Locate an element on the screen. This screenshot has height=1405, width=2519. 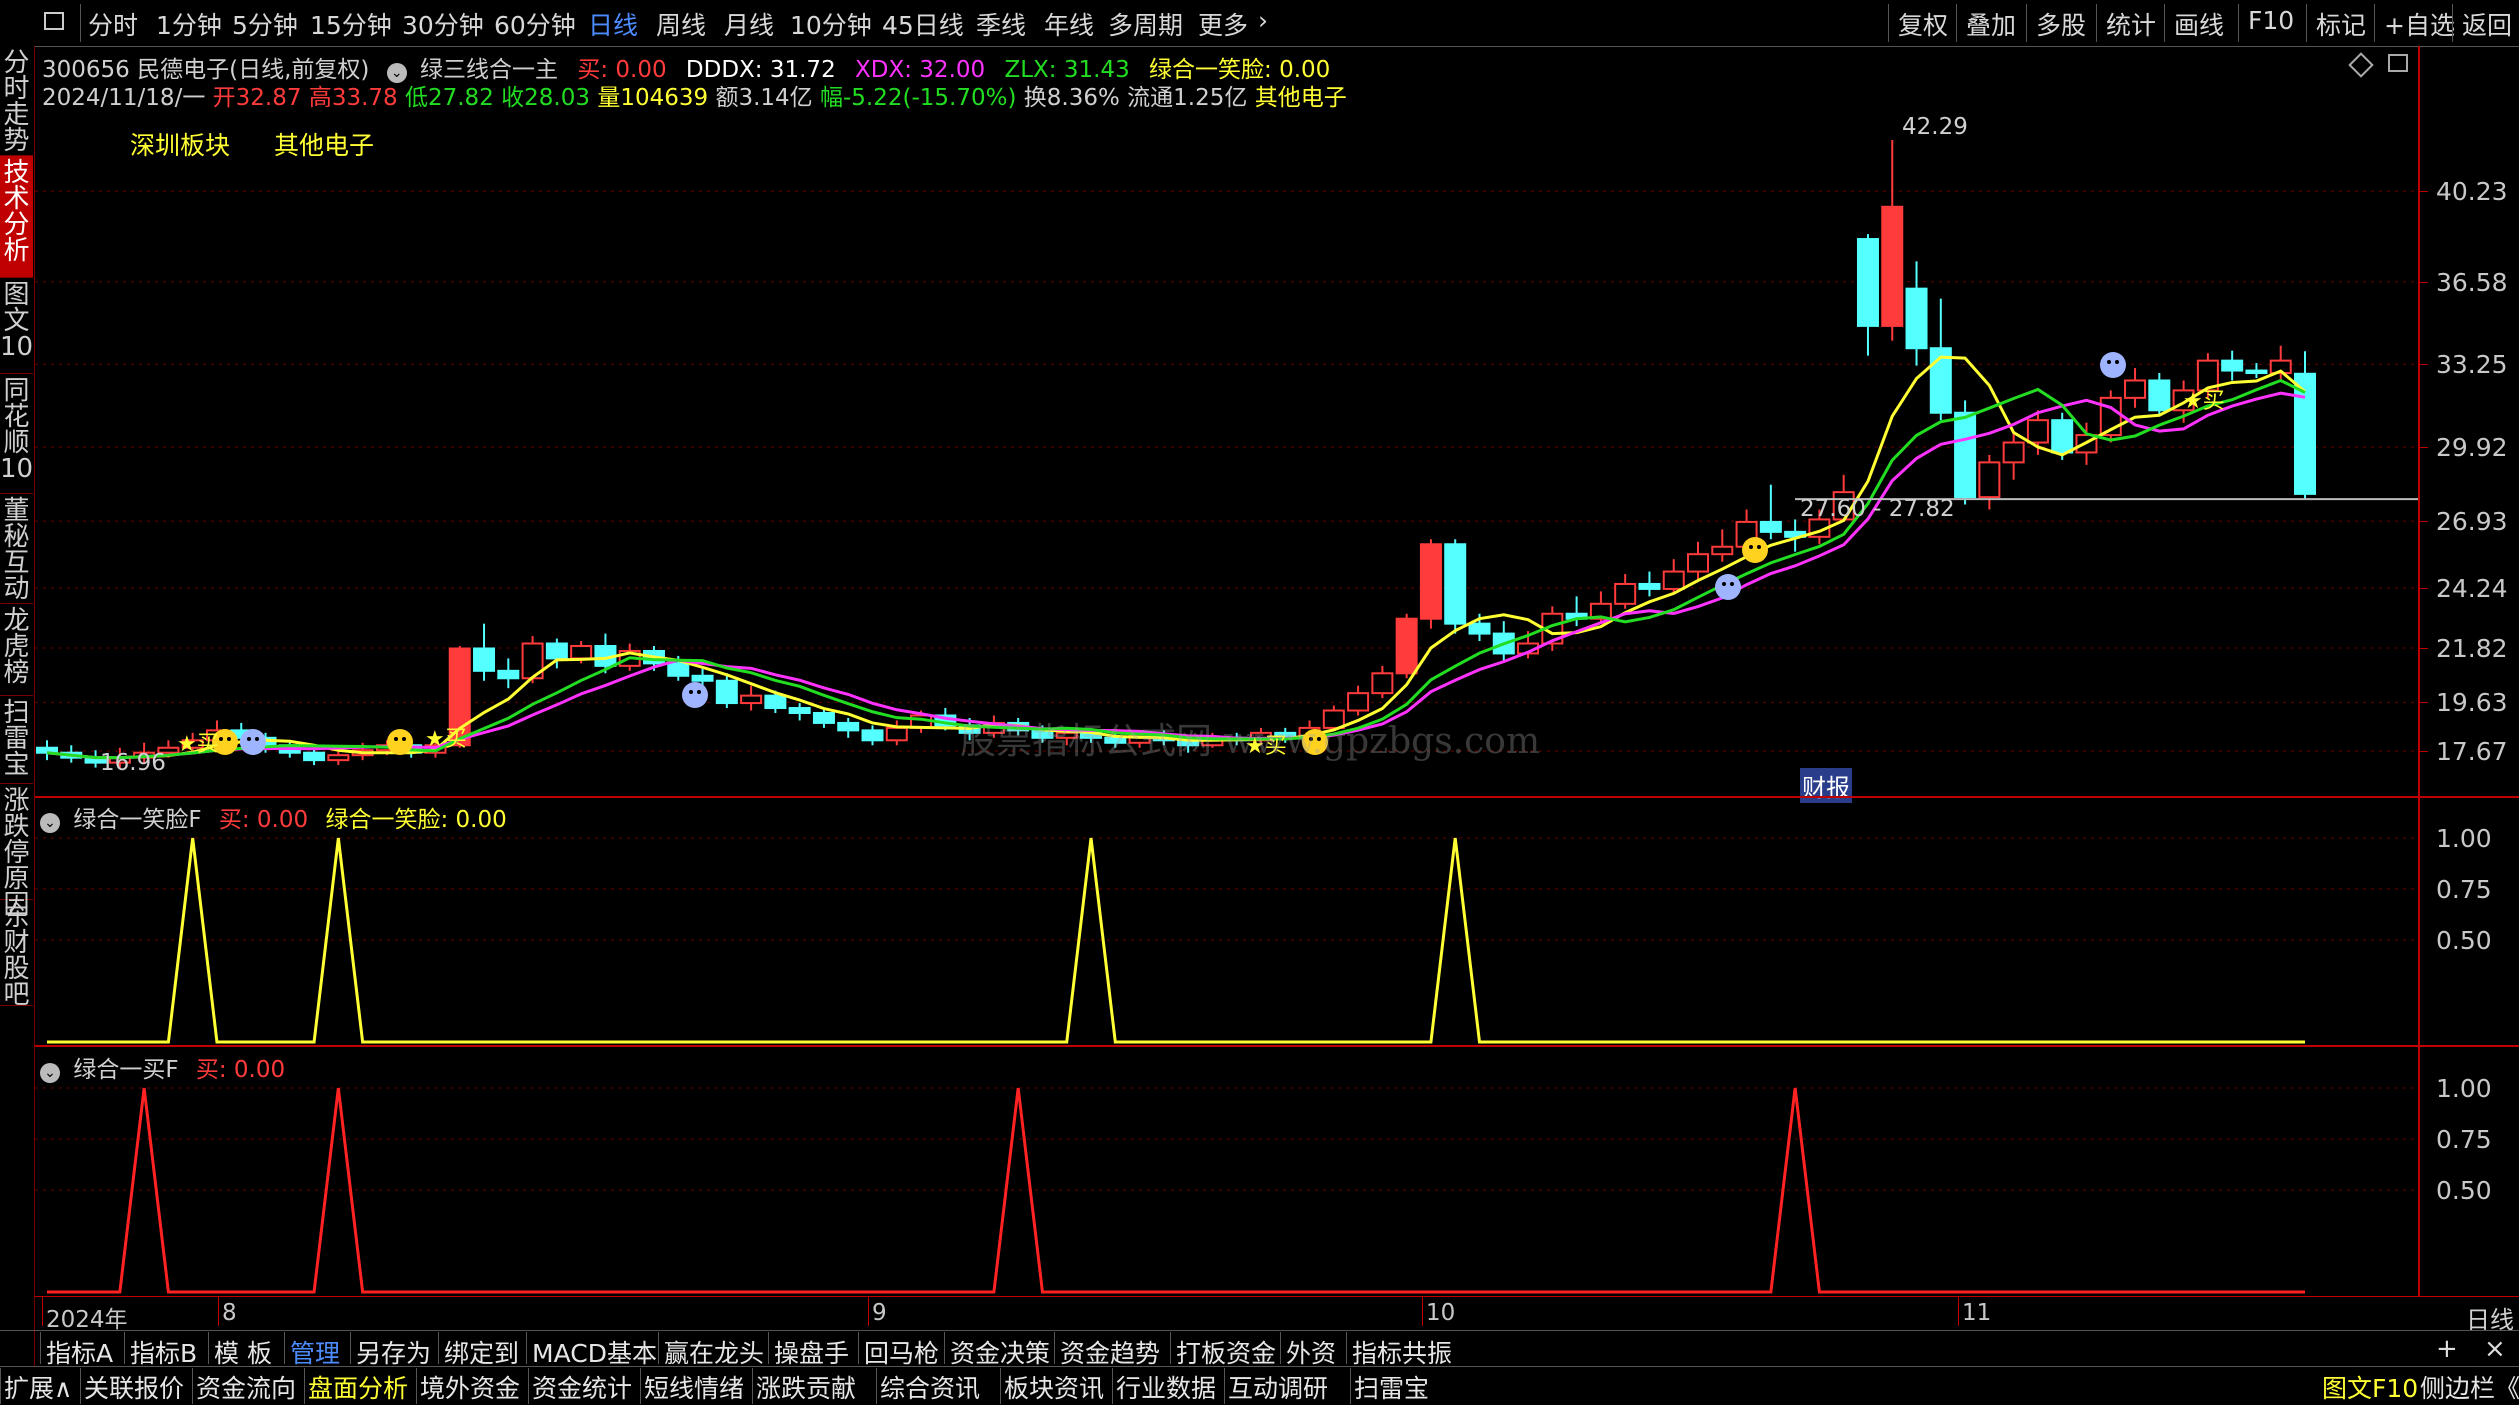
toolbar-button-2: 多股 is located at coordinates (2061, 24).